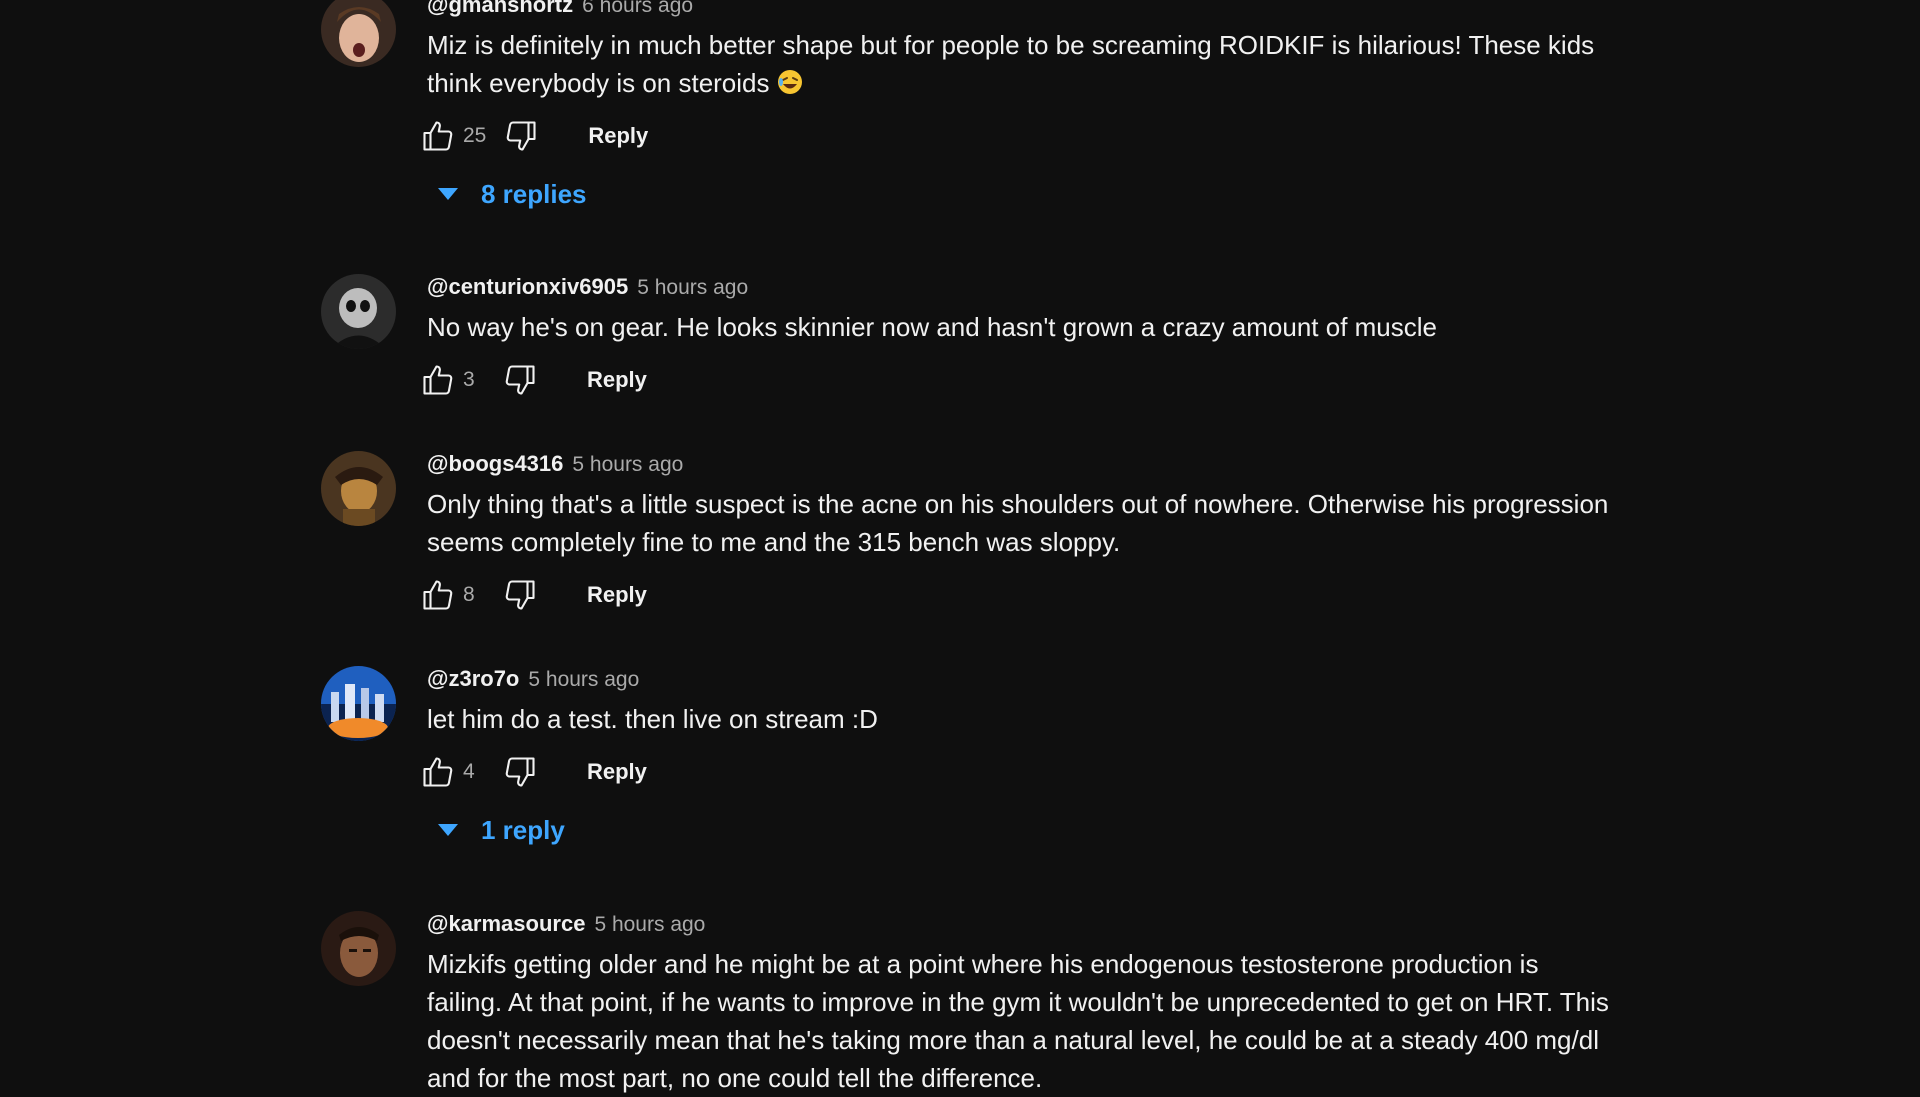 The height and width of the screenshot is (1097, 1920). What do you see at coordinates (534, 193) in the screenshot?
I see `replies-count-label: 8 replies` at bounding box center [534, 193].